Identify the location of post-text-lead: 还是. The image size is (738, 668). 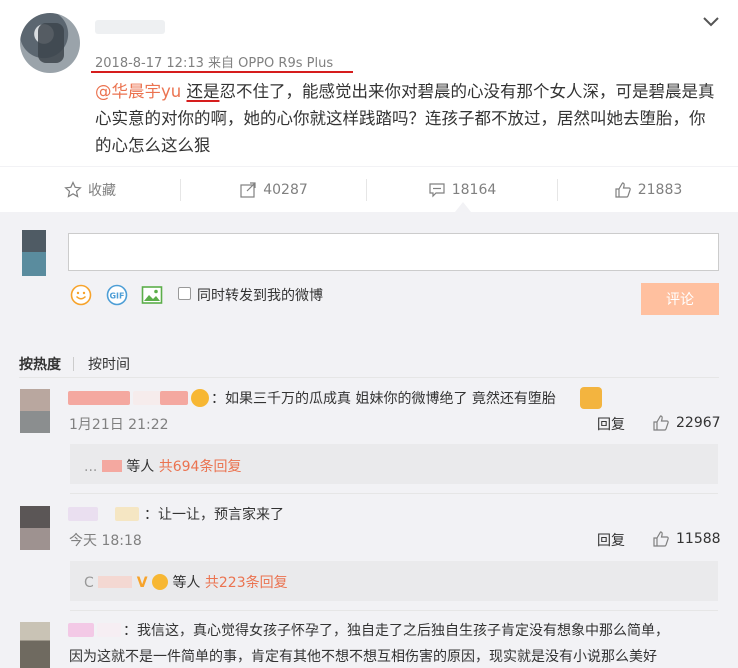
(203, 91).